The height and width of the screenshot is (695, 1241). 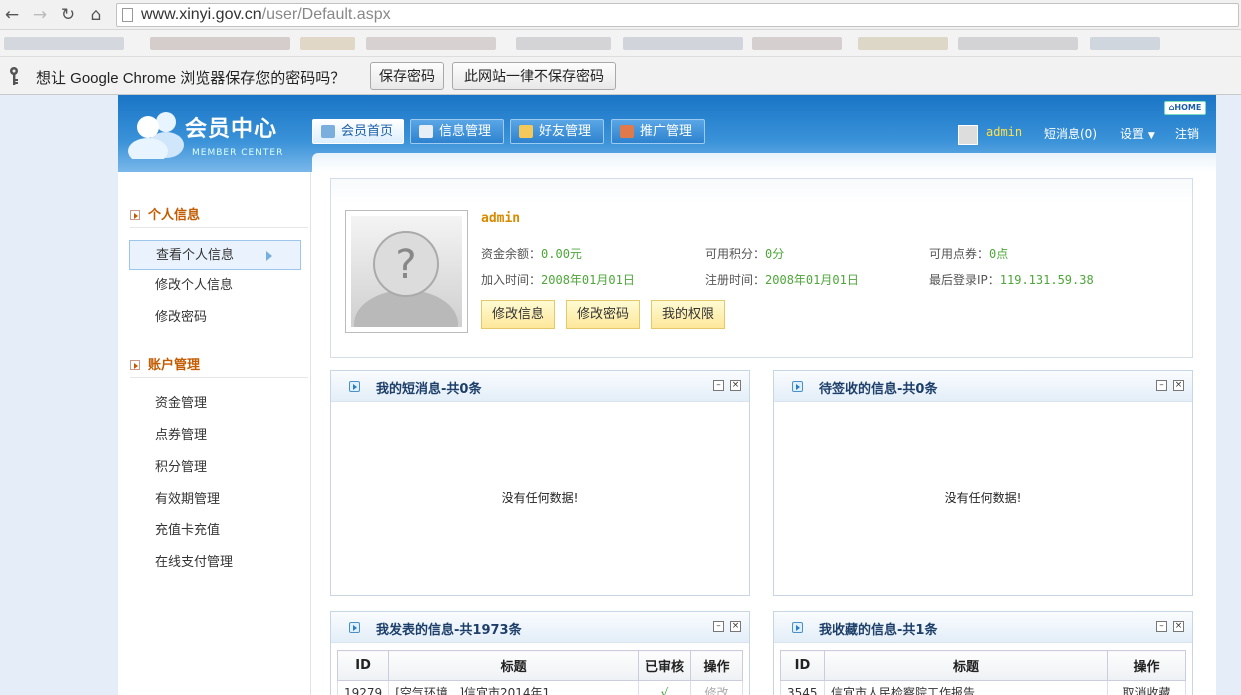 I want to click on column-header: 标题, so click(x=966, y=665).